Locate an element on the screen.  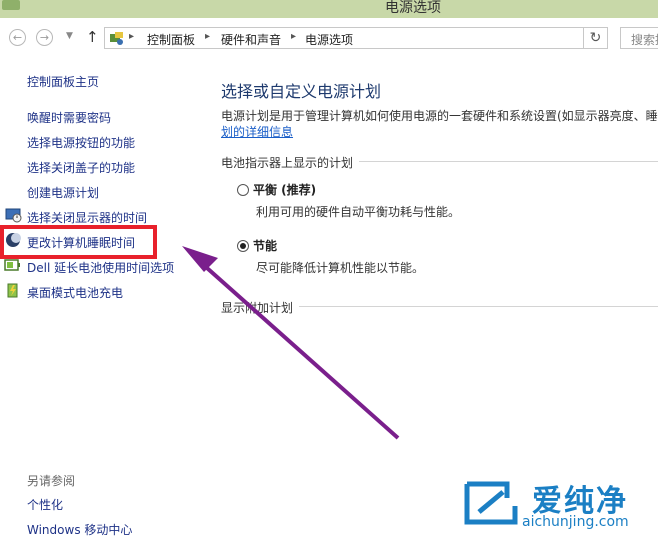
annotation-arrow is located at coordinates (291, 343).